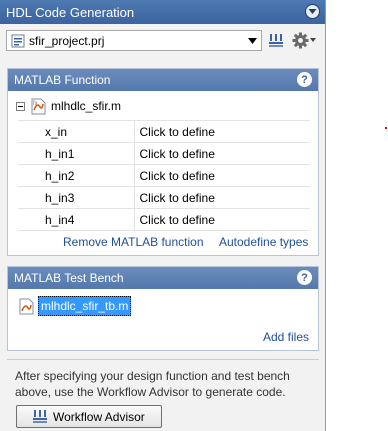  Describe the element at coordinates (67, 40) in the screenshot. I see `project-file-name: sfir_project.prj` at that location.